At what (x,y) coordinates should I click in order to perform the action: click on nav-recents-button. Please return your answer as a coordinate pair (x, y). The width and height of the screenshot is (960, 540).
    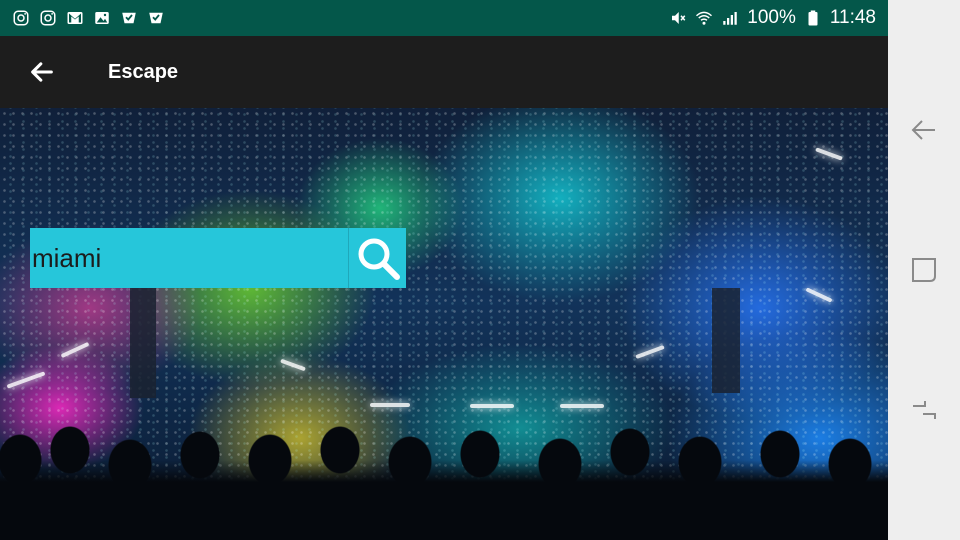
    Looking at the image, I should click on (924, 270).